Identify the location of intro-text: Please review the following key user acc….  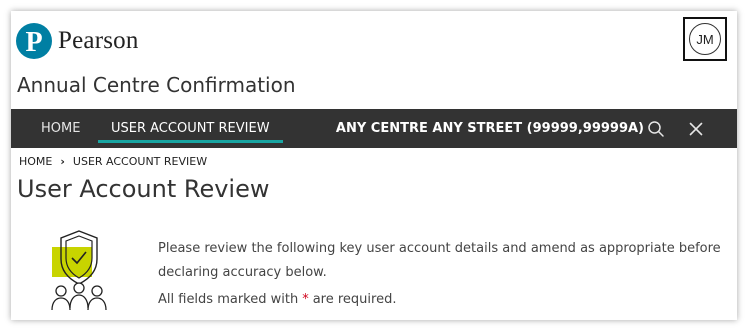
(439, 260).